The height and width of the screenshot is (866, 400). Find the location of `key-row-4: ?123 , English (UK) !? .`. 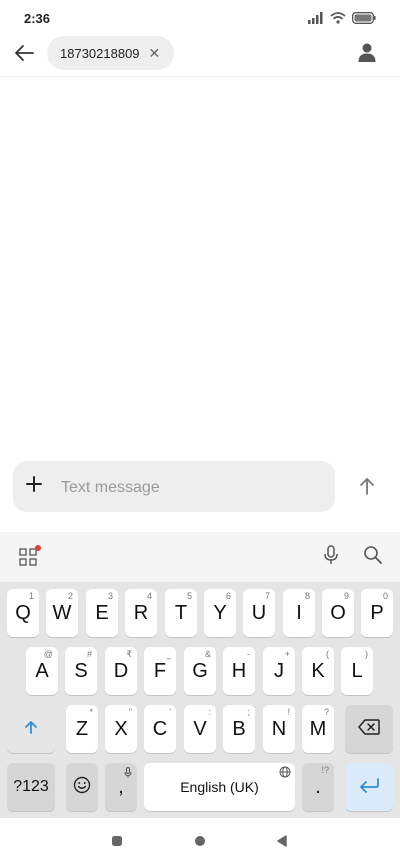

key-row-4: ?123 , English (UK) !? . is located at coordinates (200, 787).